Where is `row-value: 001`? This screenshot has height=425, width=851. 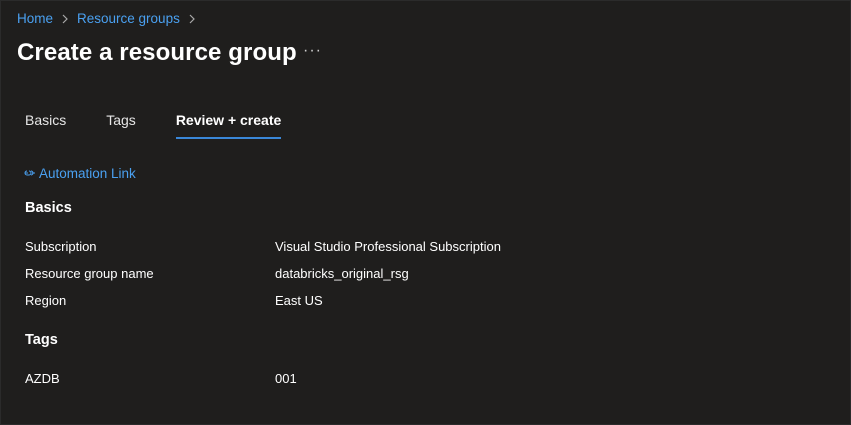 row-value: 001 is located at coordinates (286, 378).